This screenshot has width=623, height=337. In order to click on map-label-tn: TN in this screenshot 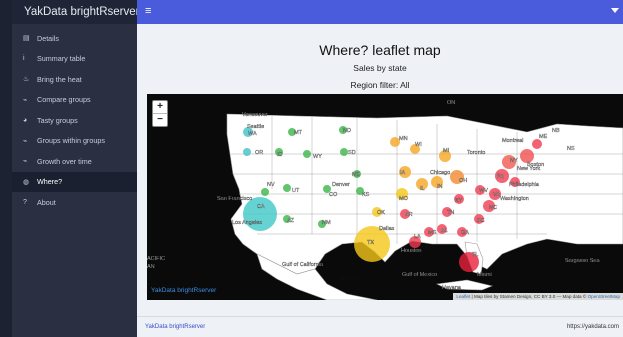, I will do `click(450, 213)`.